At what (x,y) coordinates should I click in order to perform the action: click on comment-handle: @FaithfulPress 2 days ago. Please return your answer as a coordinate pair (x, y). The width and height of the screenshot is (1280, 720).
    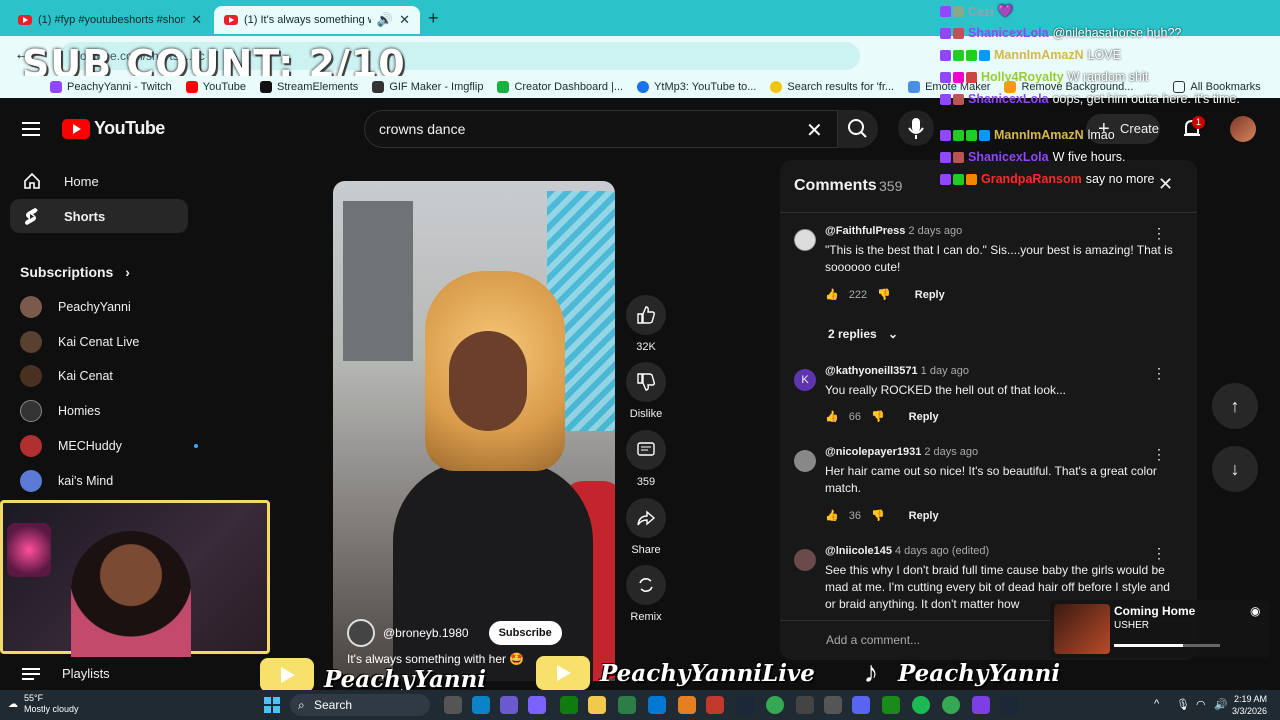
    Looking at the image, I should click on (893, 231).